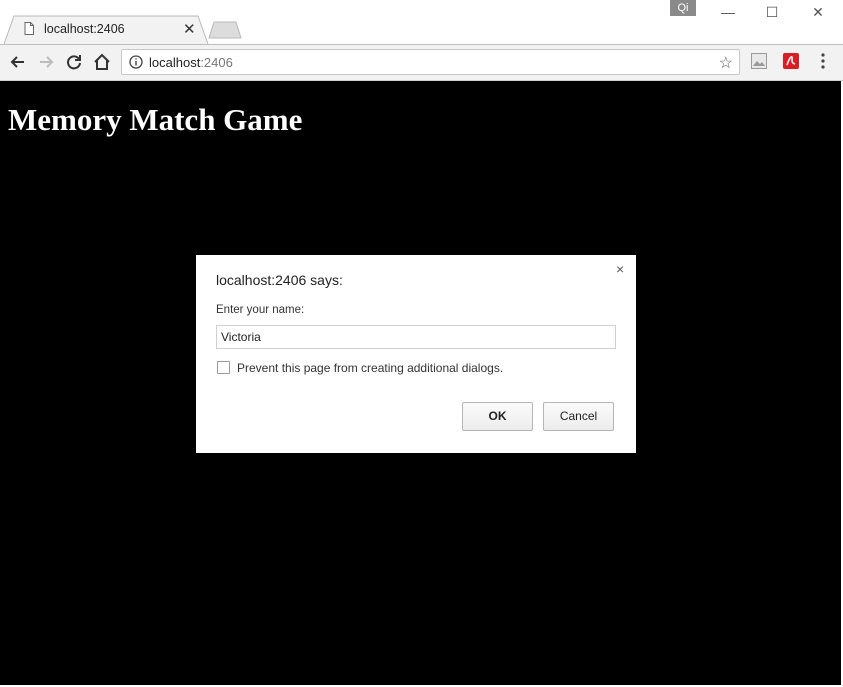 The width and height of the screenshot is (843, 687). Describe the element at coordinates (416, 337) in the screenshot. I see `name-input` at that location.